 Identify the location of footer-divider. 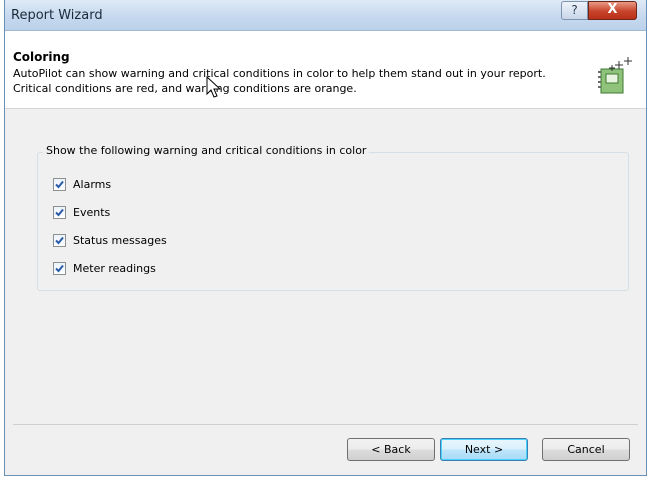
(325, 424).